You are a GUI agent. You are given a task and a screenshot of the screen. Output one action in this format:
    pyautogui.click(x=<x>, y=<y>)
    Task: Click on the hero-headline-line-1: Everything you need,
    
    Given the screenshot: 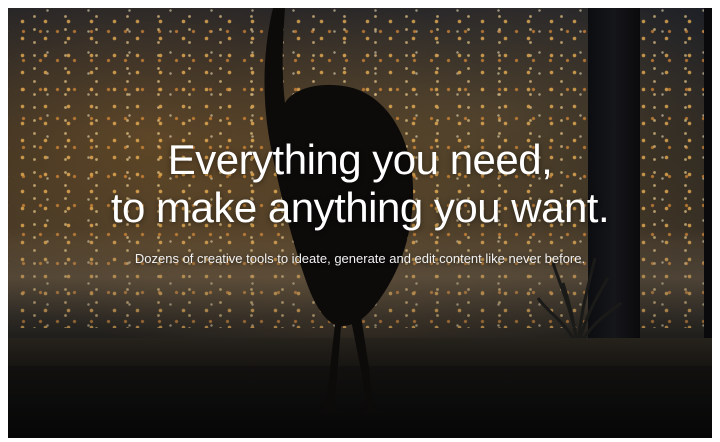 What is the action you would take?
    pyautogui.click(x=360, y=159)
    